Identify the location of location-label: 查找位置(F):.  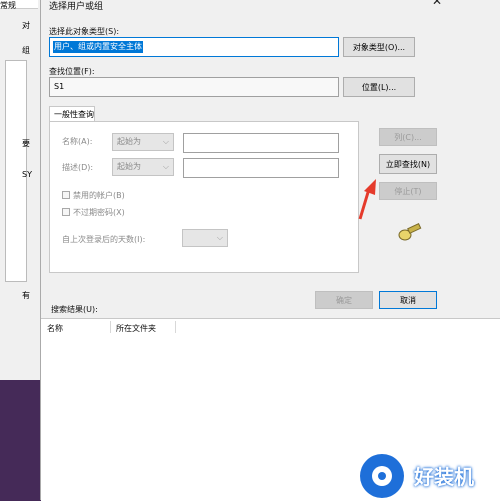
(72, 71).